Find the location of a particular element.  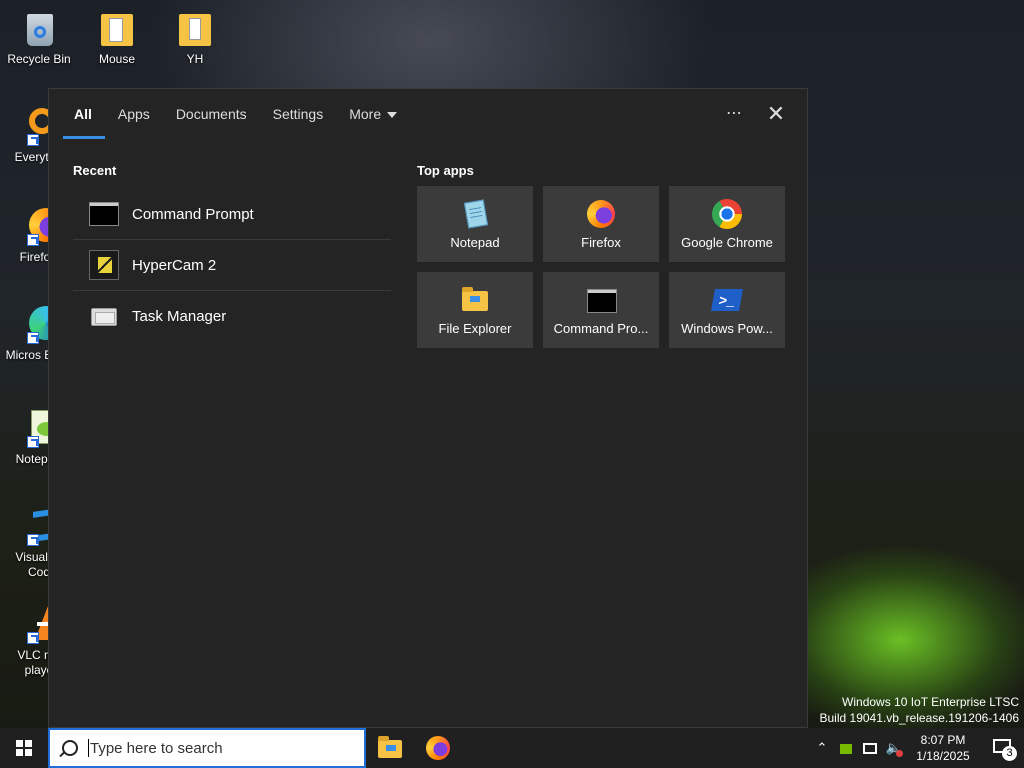

desktop-icon-label: Recycle Bin is located at coordinates (39, 59).